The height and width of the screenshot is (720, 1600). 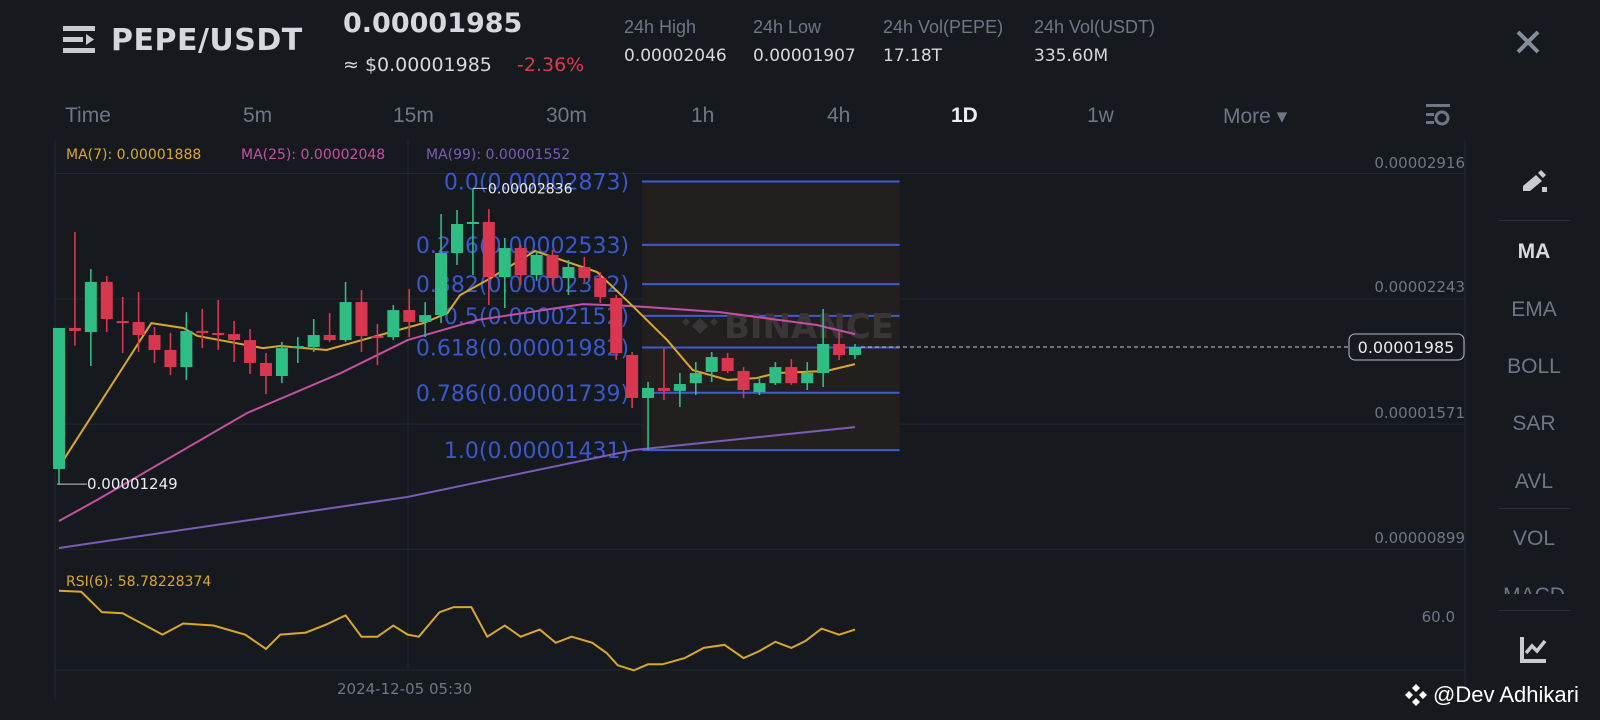 I want to click on draw-tool-button, so click(x=1535, y=181).